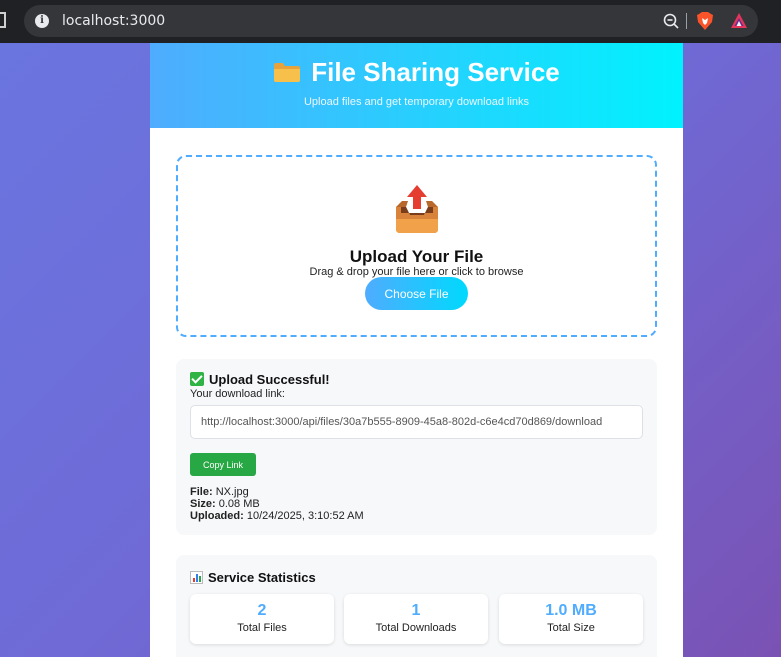  I want to click on stat-card-total-size: 1.0 MB Total Size, so click(571, 619).